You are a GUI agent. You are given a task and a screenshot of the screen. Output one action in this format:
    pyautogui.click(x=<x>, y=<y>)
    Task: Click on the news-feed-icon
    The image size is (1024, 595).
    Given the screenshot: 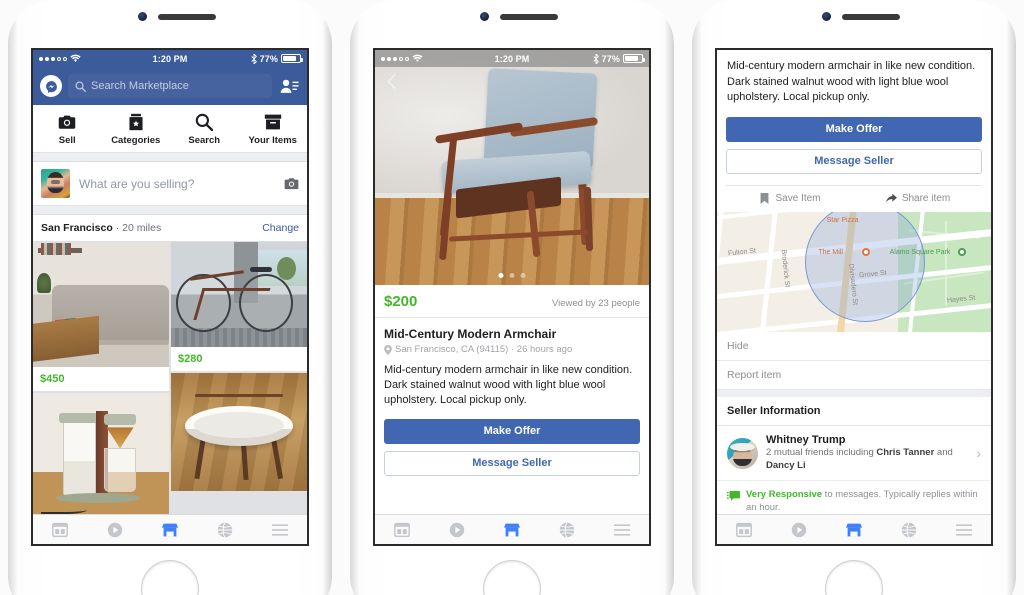 What is the action you would take?
    pyautogui.click(x=402, y=529)
    